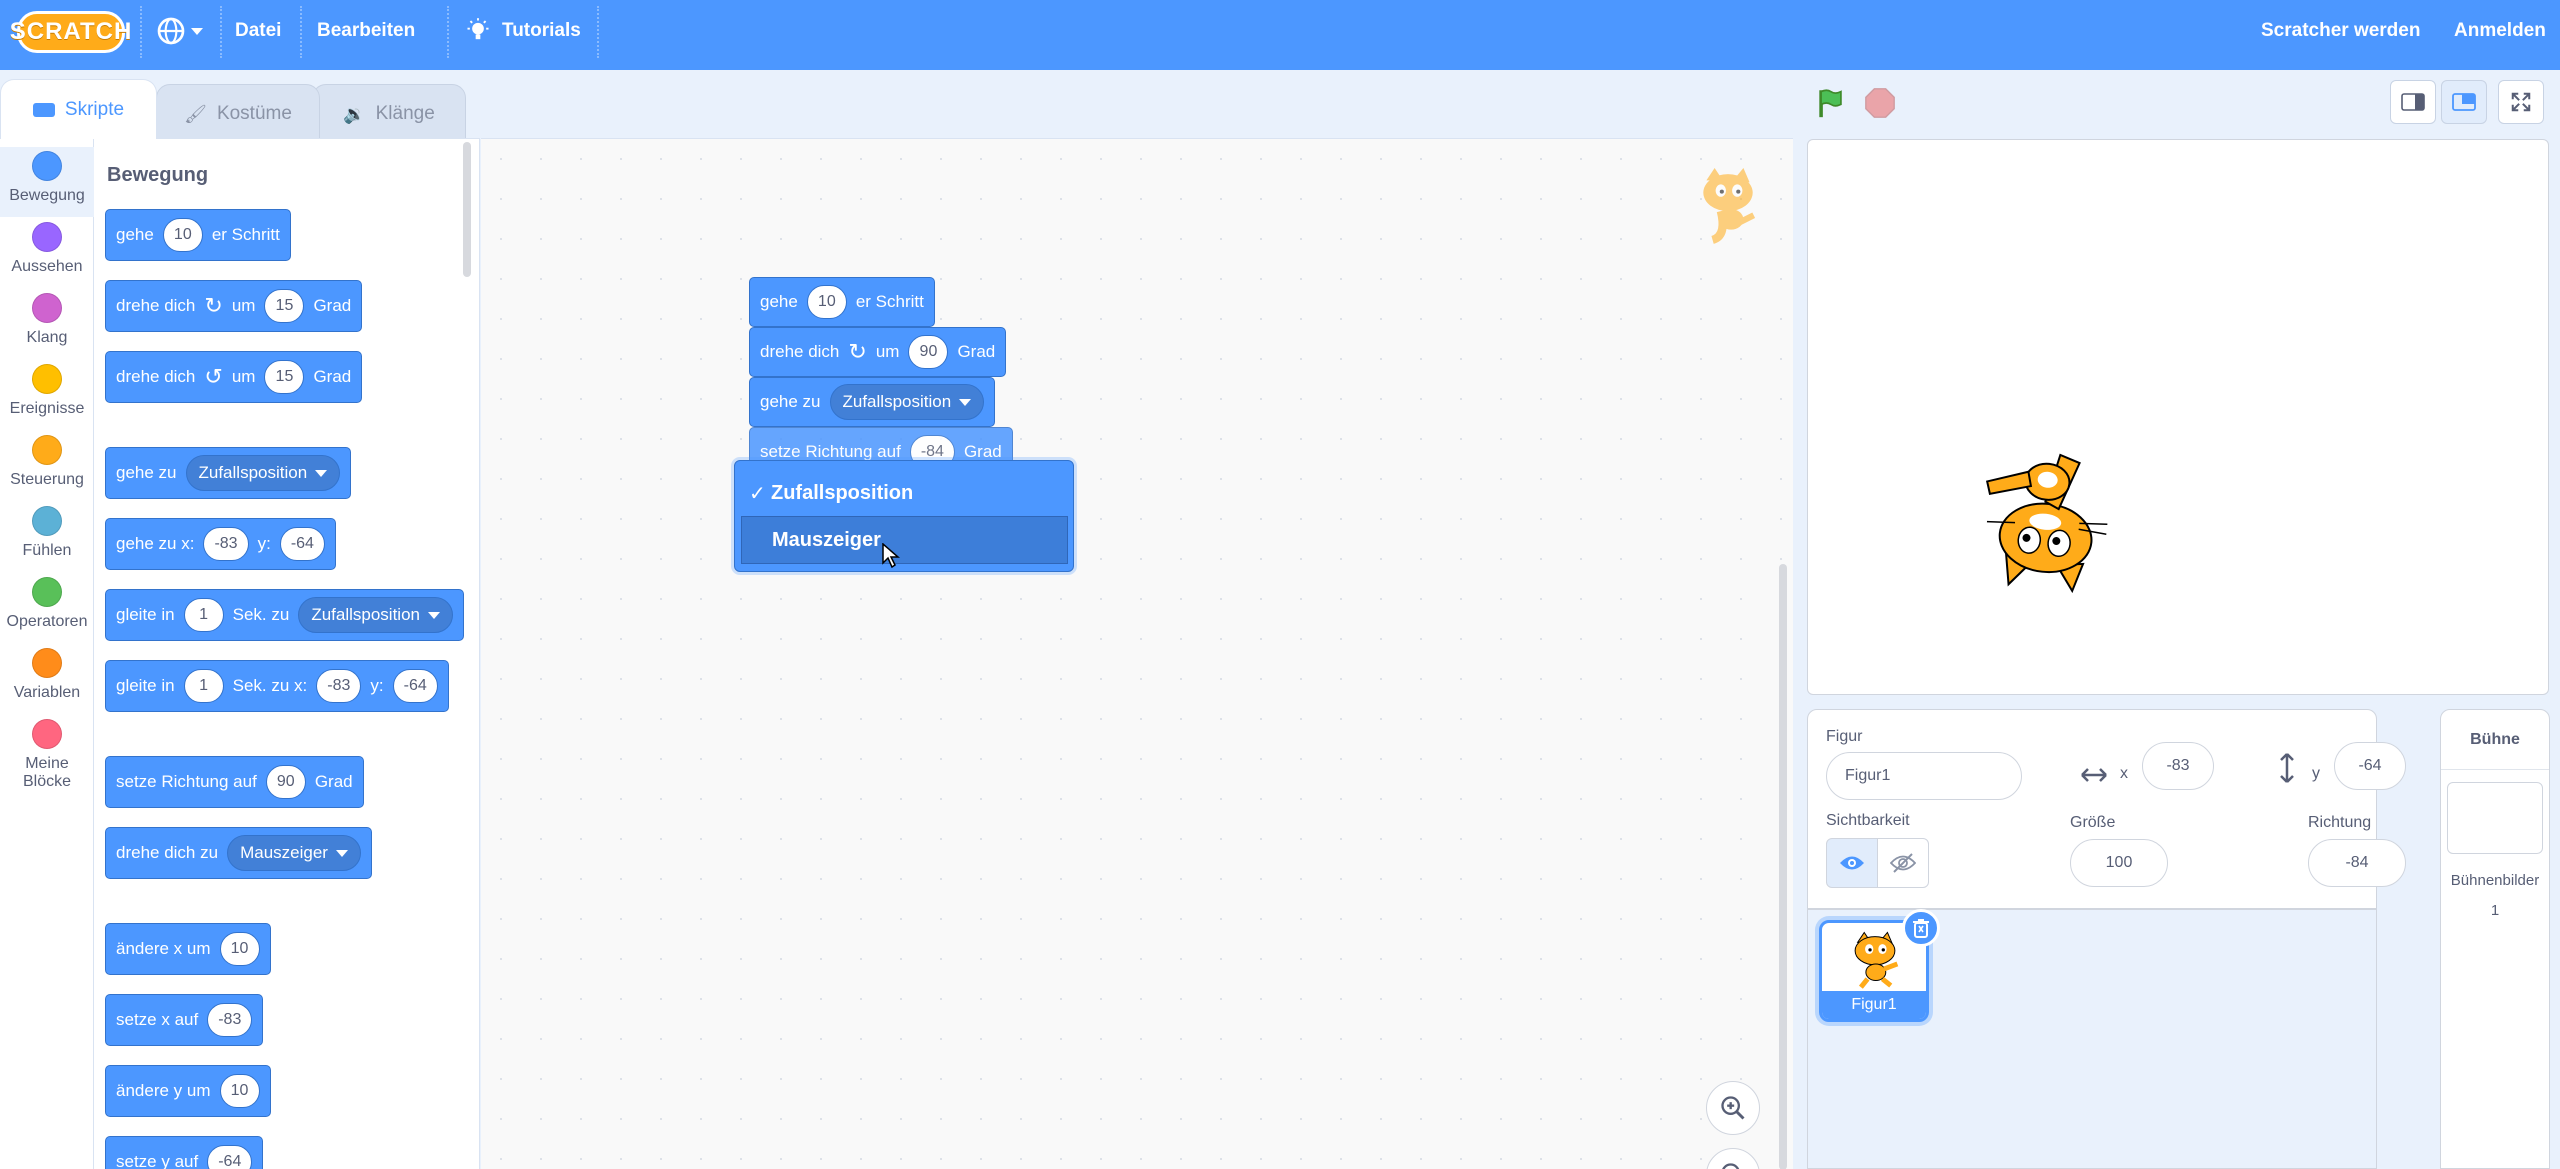  I want to click on mouse-cursor-icon, so click(891, 556).